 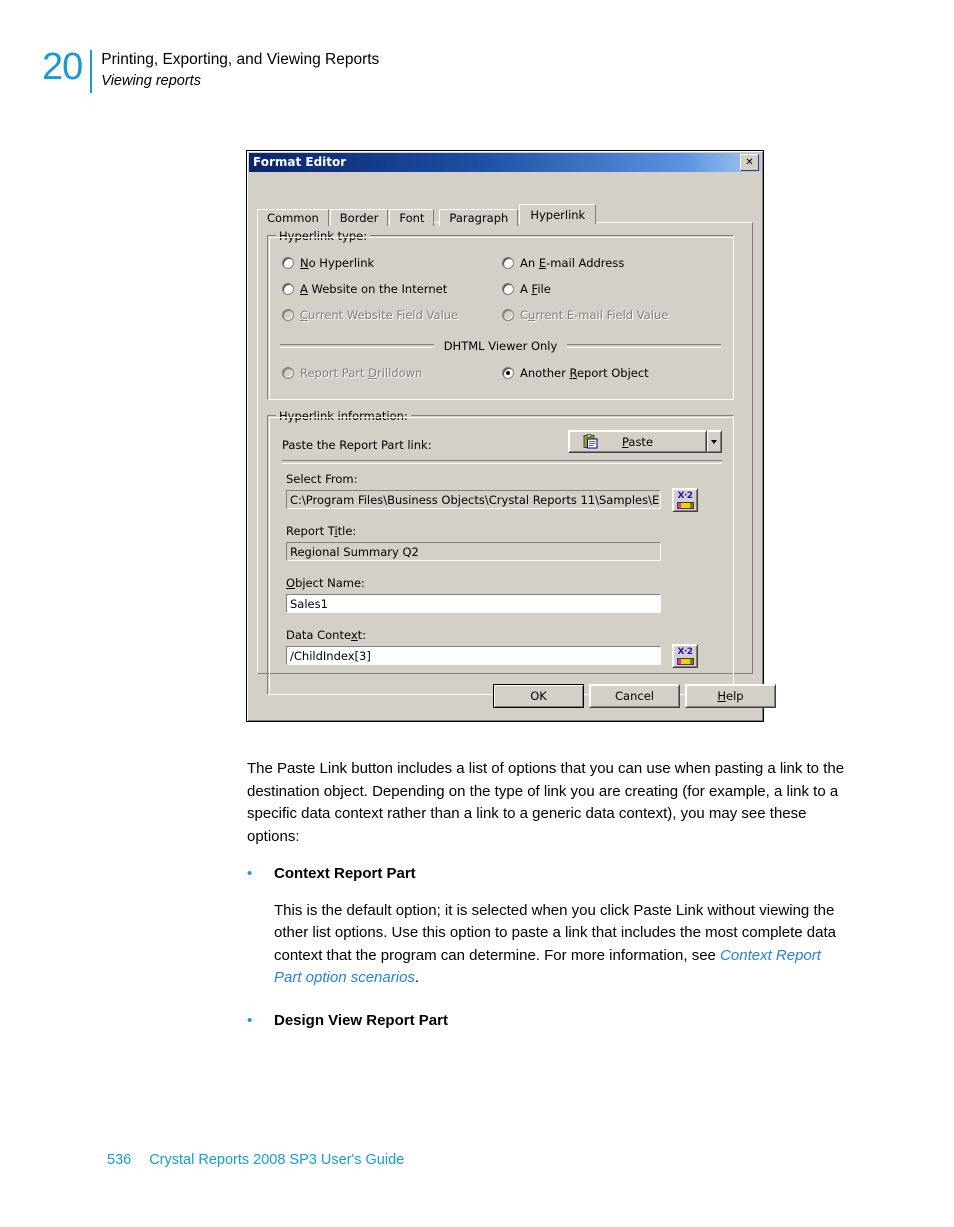 I want to click on radio-another-report-object: Another Report Object, so click(x=575, y=373).